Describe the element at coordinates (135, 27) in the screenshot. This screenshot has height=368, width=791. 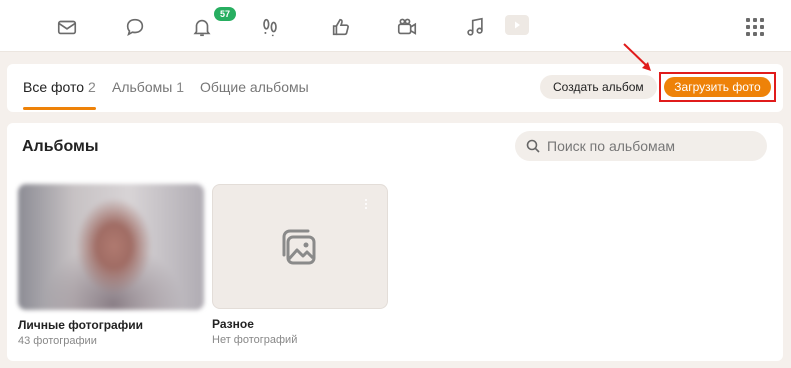
I see `chat-icon` at that location.